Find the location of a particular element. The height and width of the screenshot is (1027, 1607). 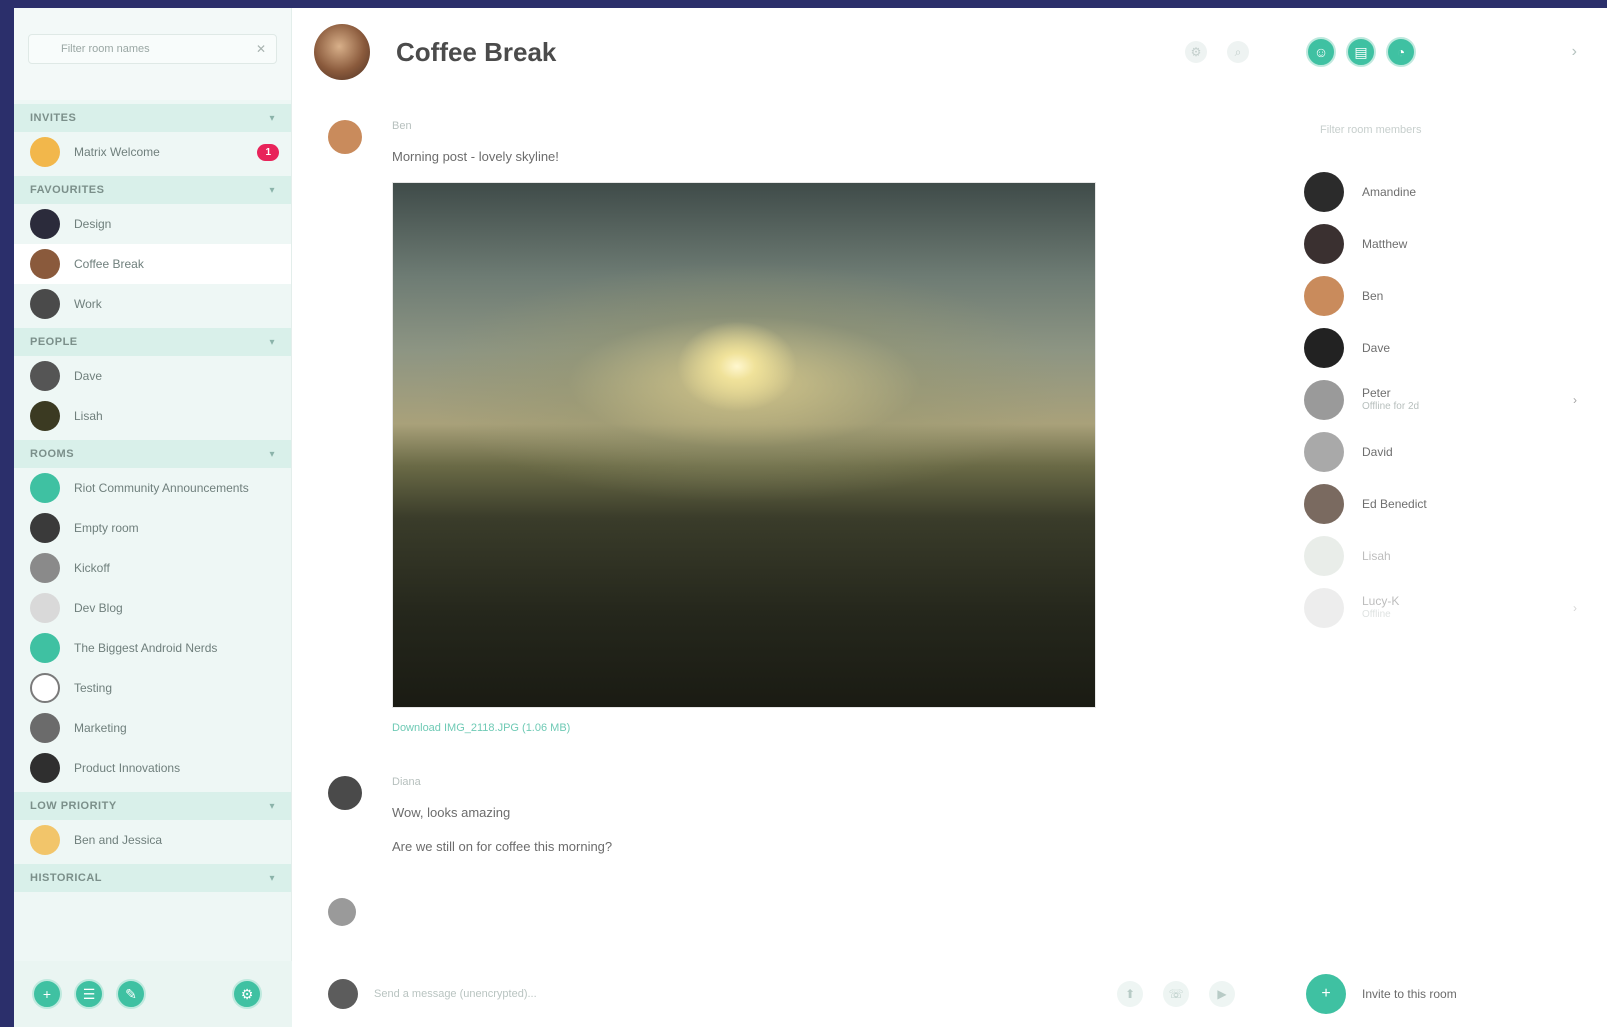

member-item: Lisah is located at coordinates (1441, 556).